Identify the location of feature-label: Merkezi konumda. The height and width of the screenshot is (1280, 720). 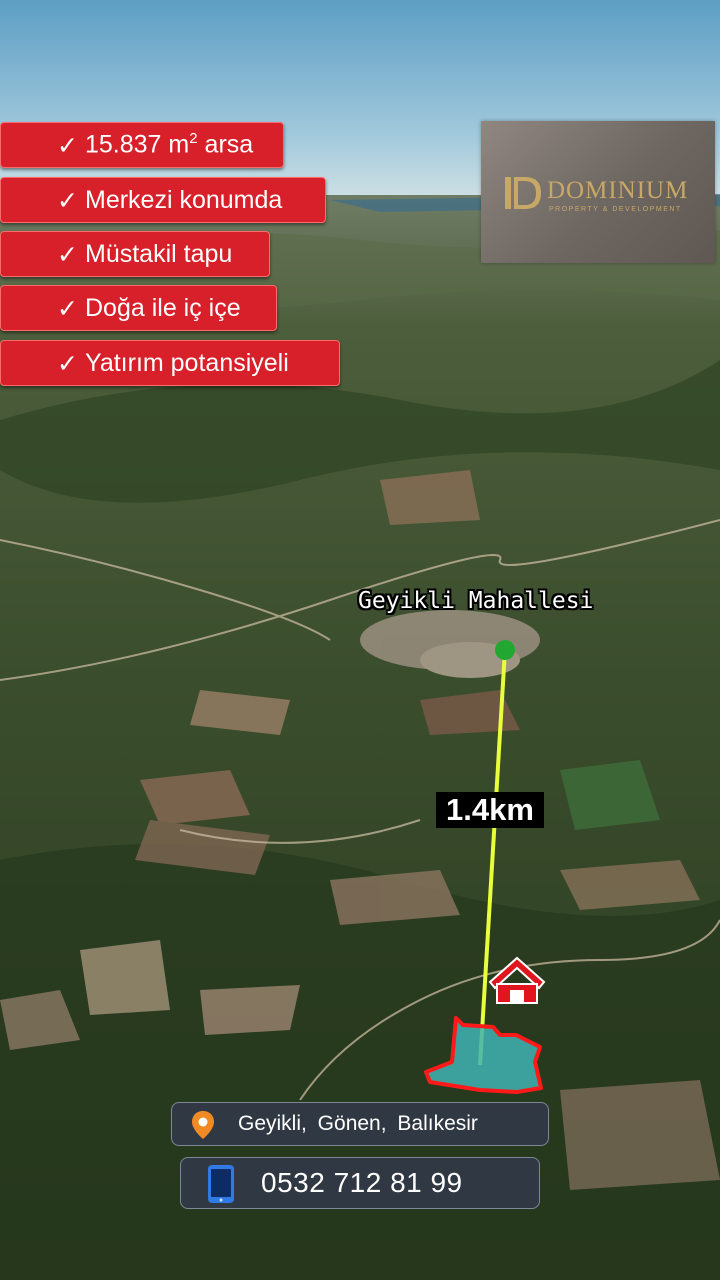
(184, 199).